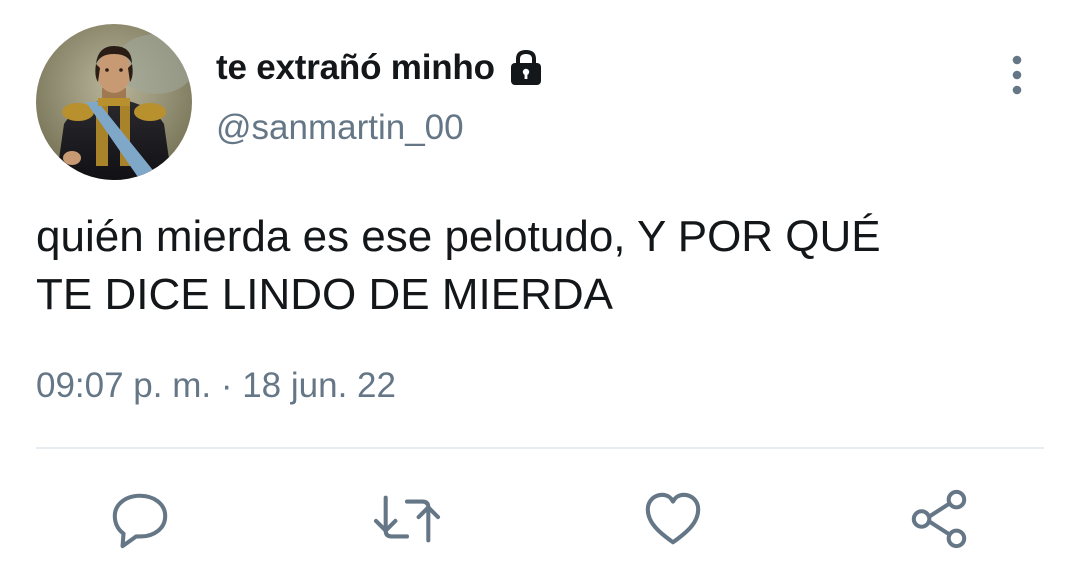  What do you see at coordinates (340, 128) in the screenshot?
I see `user-handle: @sanmartin_00` at bounding box center [340, 128].